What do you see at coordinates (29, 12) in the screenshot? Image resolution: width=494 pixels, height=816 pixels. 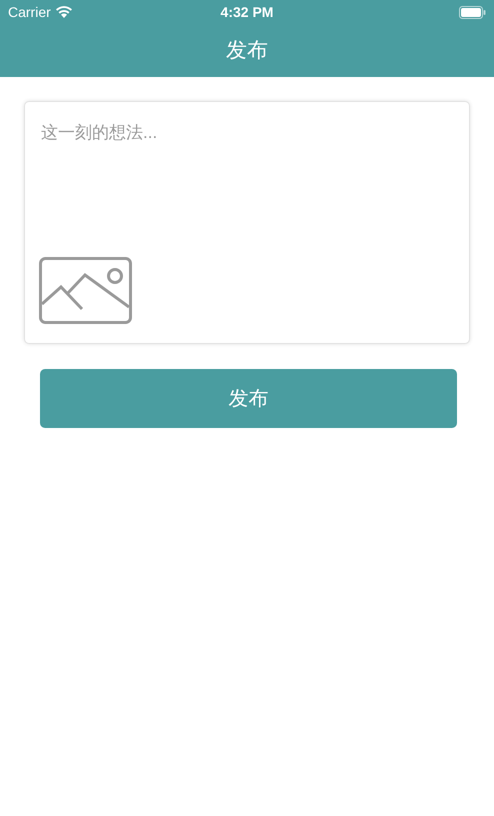 I see `carrier-label: Carrier` at bounding box center [29, 12].